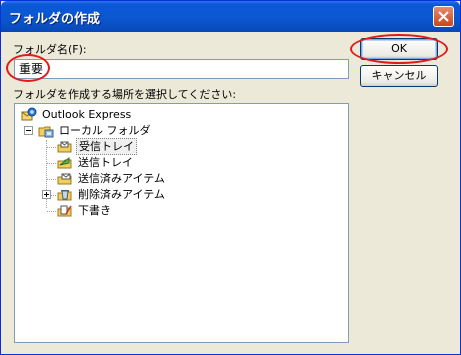 The image size is (461, 355). What do you see at coordinates (87, 114) in the screenshot?
I see `tree-item-label: Outlook Express` at bounding box center [87, 114].